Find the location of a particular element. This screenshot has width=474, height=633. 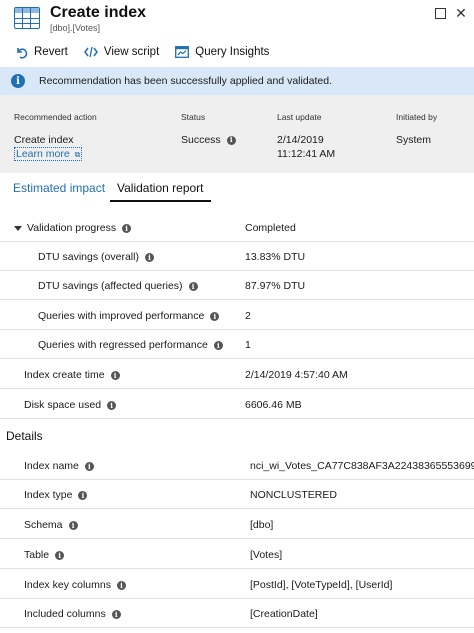

toolbar: Revert View script Query Insights is located at coordinates (237, 52).